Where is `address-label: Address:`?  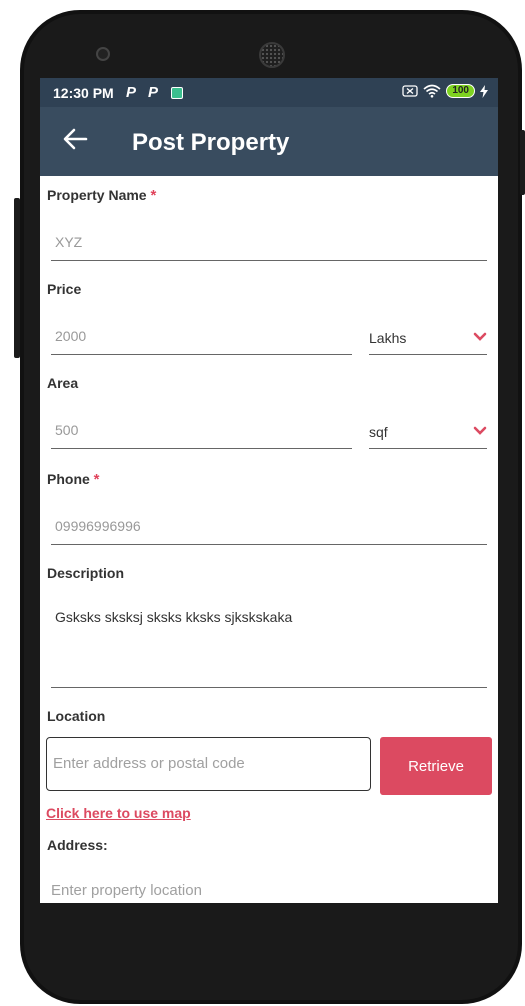 address-label: Address: is located at coordinates (77, 845).